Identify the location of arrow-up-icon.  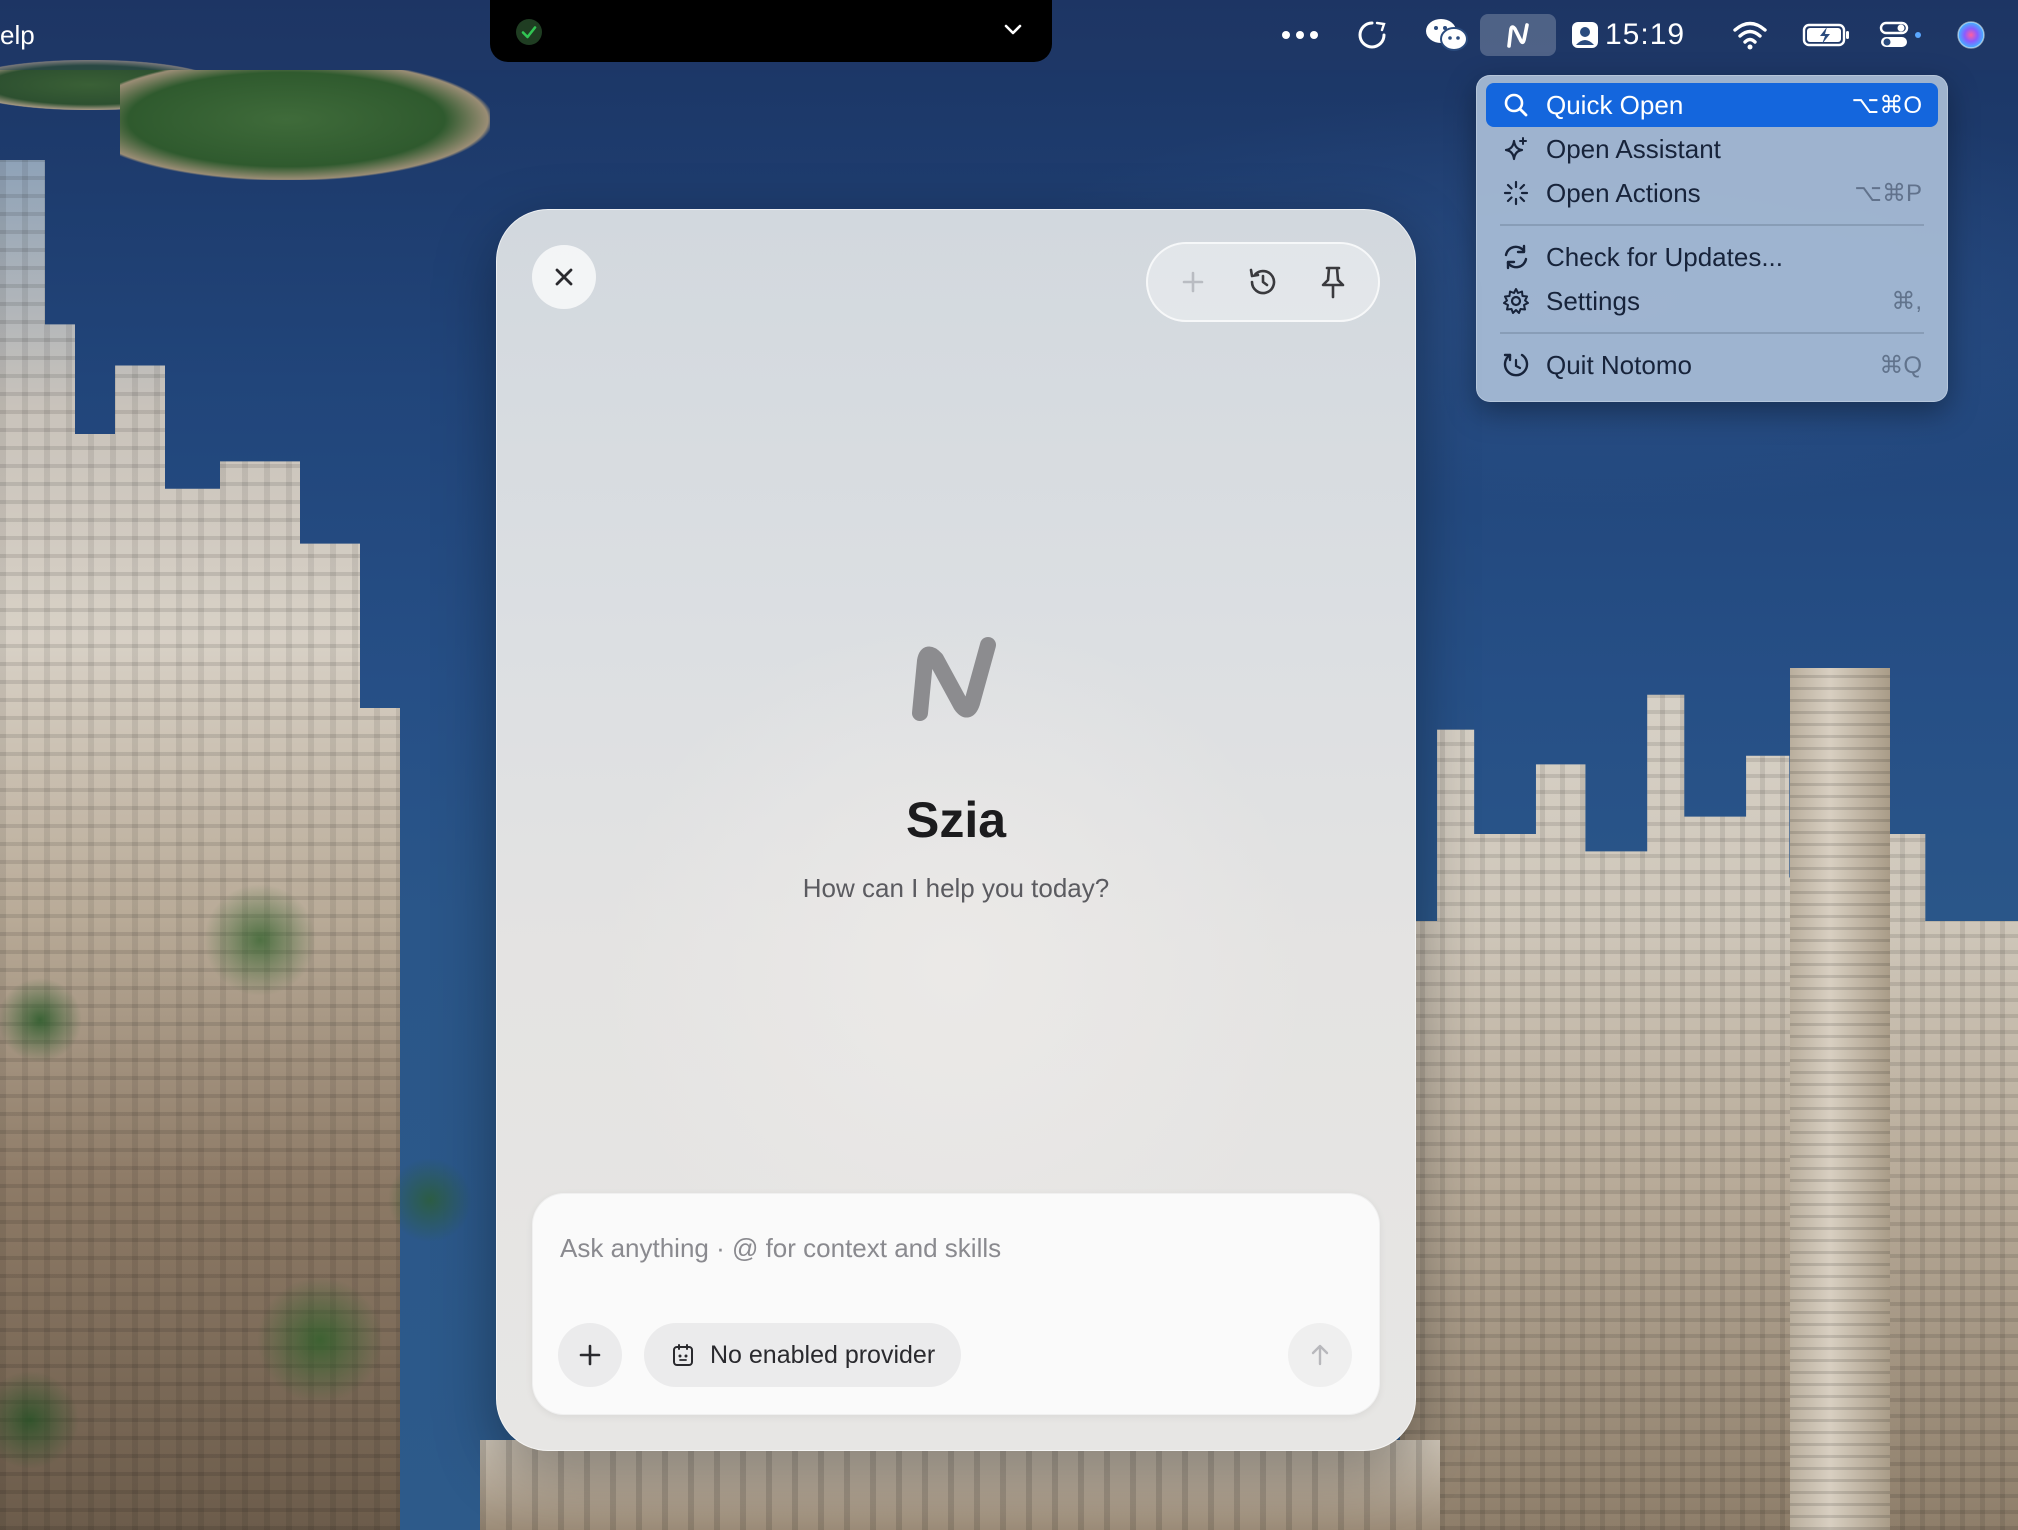
(1320, 1355).